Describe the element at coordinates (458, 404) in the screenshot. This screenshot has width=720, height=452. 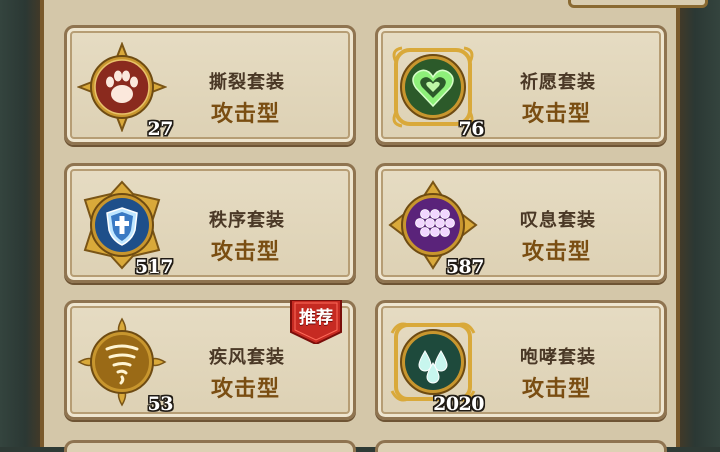
I see `owned-count: 2020` at that location.